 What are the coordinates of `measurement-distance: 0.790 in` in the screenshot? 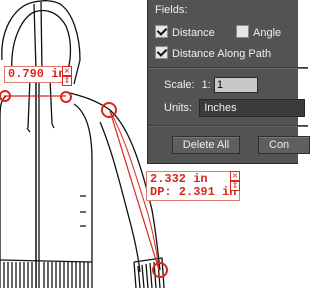 It's located at (37, 74).